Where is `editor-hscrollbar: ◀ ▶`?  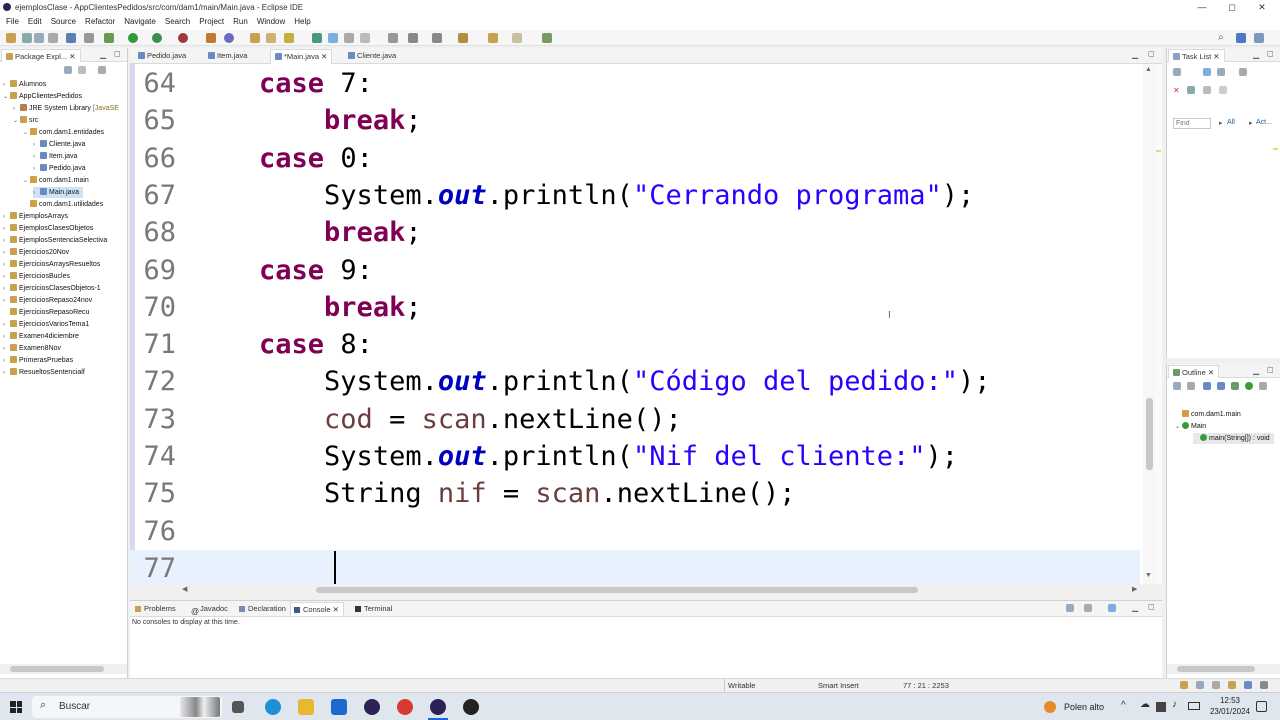
editor-hscrollbar: ◀ ▶ is located at coordinates (661, 590).